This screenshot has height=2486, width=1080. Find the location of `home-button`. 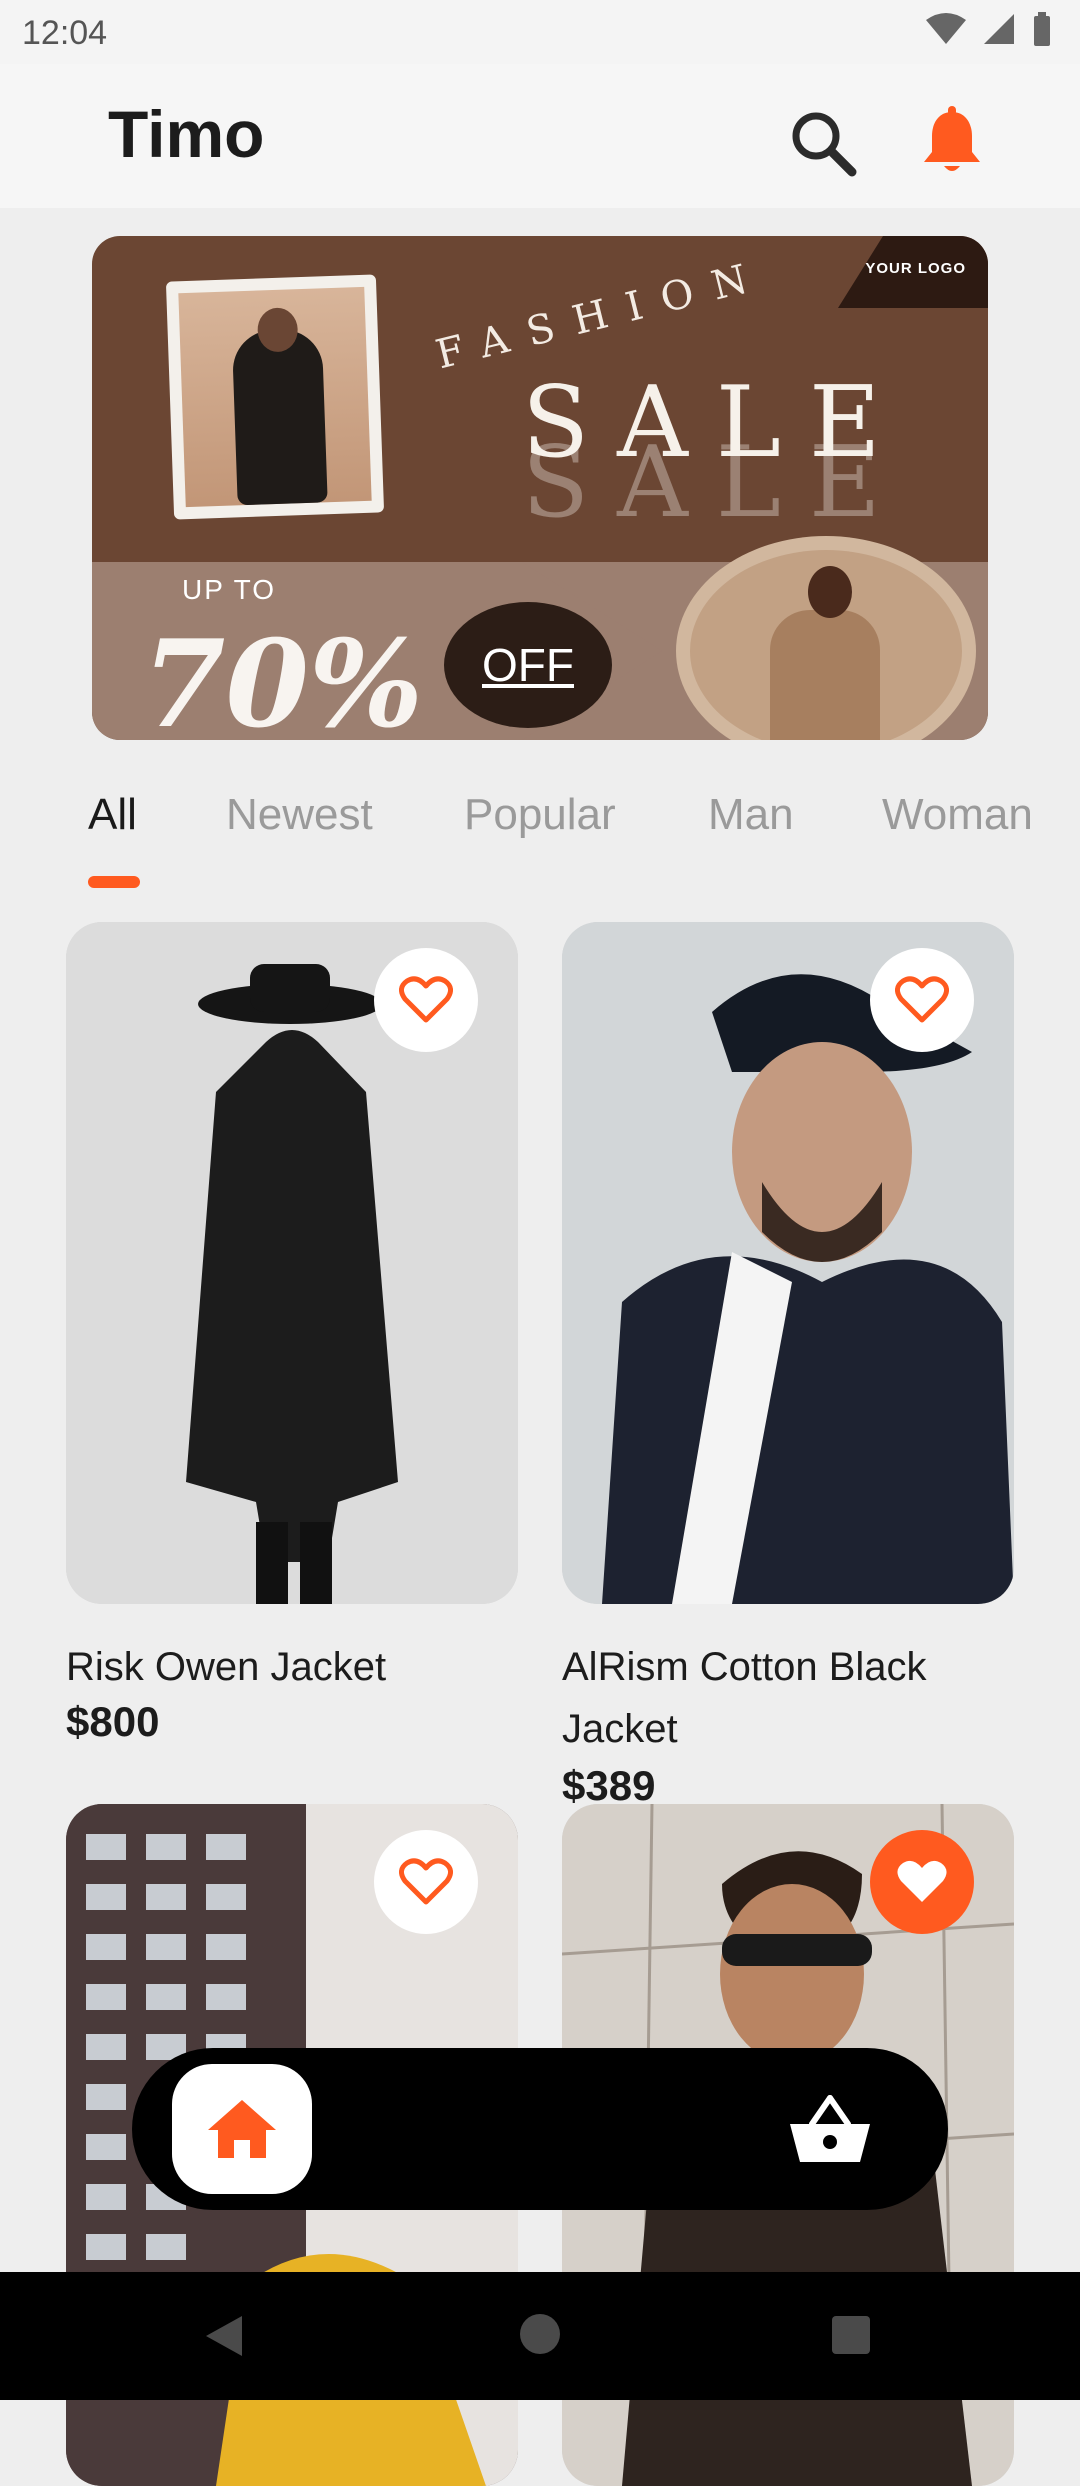

home-button is located at coordinates (242, 2129).